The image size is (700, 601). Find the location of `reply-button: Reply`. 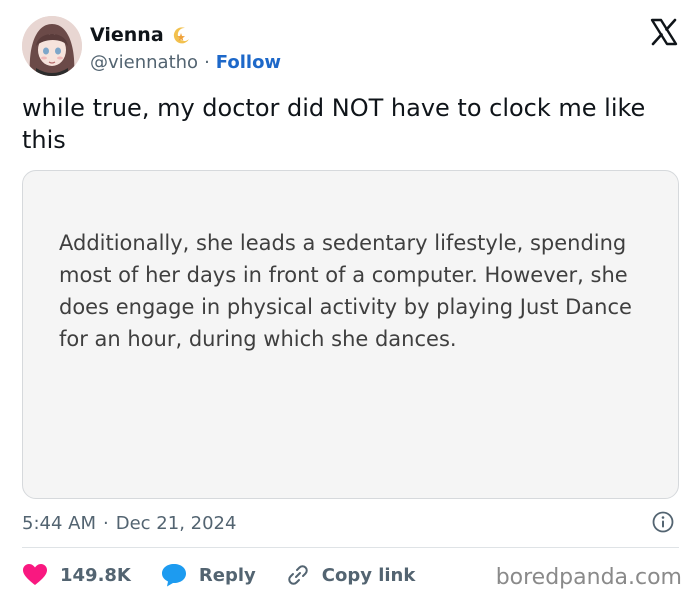

reply-button: Reply is located at coordinates (208, 575).